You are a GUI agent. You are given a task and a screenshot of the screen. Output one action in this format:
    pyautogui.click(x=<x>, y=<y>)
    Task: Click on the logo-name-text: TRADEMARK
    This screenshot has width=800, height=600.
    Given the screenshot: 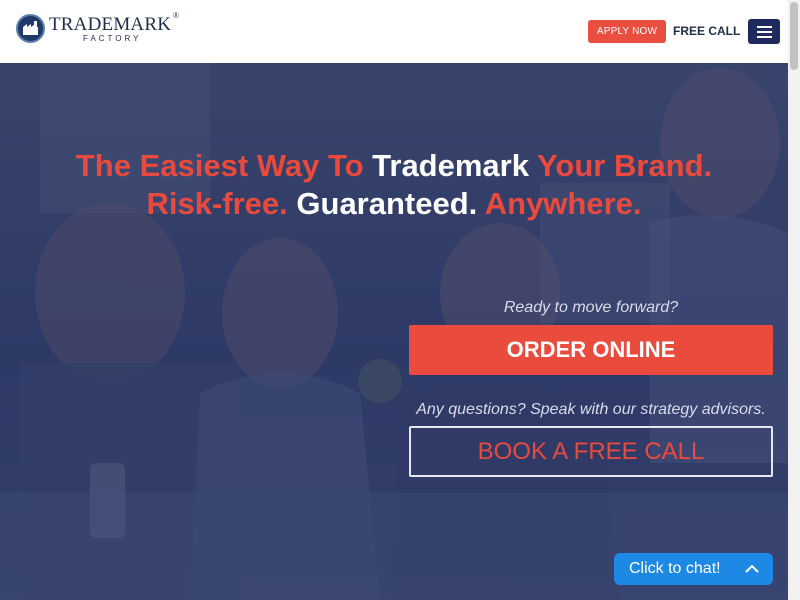 What is the action you would take?
    pyautogui.click(x=110, y=24)
    